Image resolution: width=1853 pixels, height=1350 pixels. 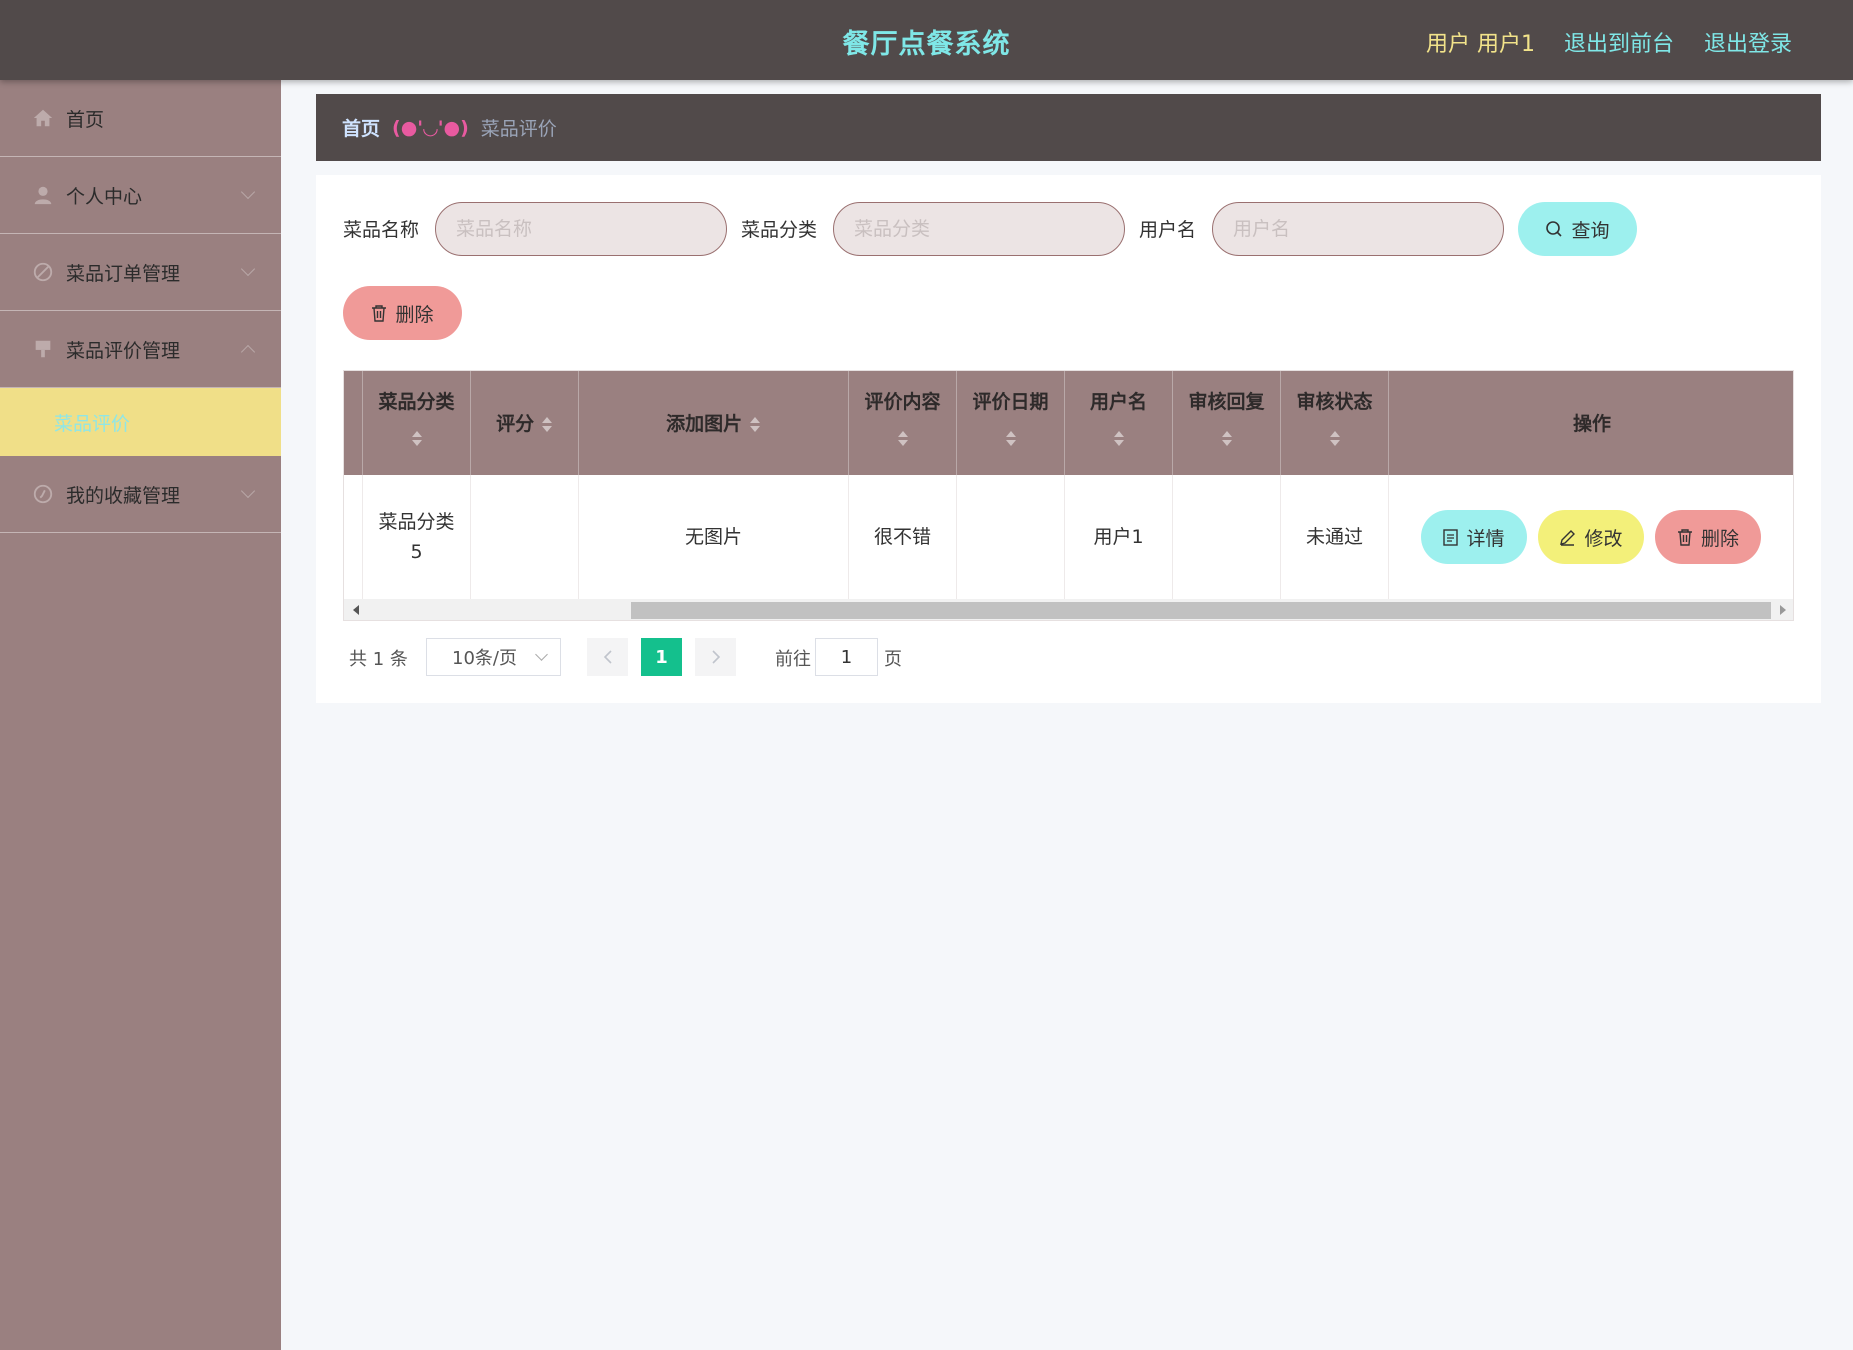 What do you see at coordinates (361, 127) in the screenshot?
I see `breadcrumb-home: 首页` at bounding box center [361, 127].